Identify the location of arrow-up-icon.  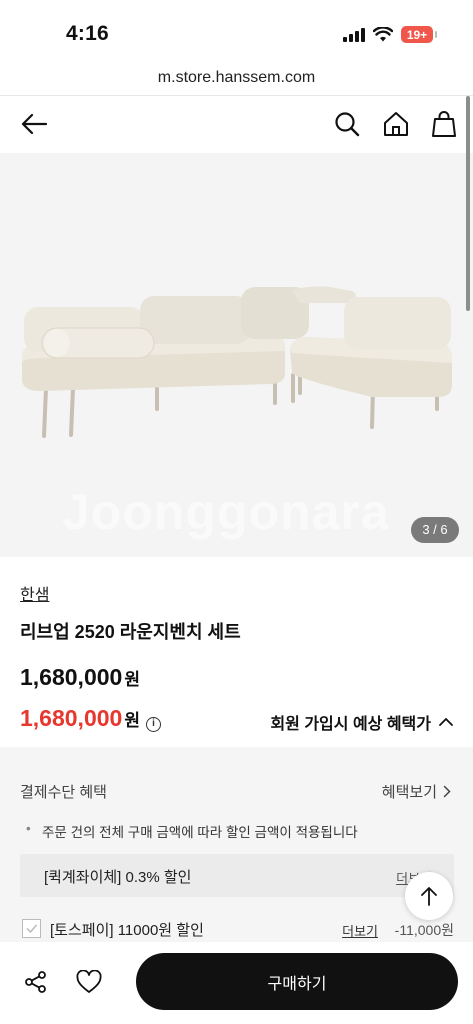
(429, 896).